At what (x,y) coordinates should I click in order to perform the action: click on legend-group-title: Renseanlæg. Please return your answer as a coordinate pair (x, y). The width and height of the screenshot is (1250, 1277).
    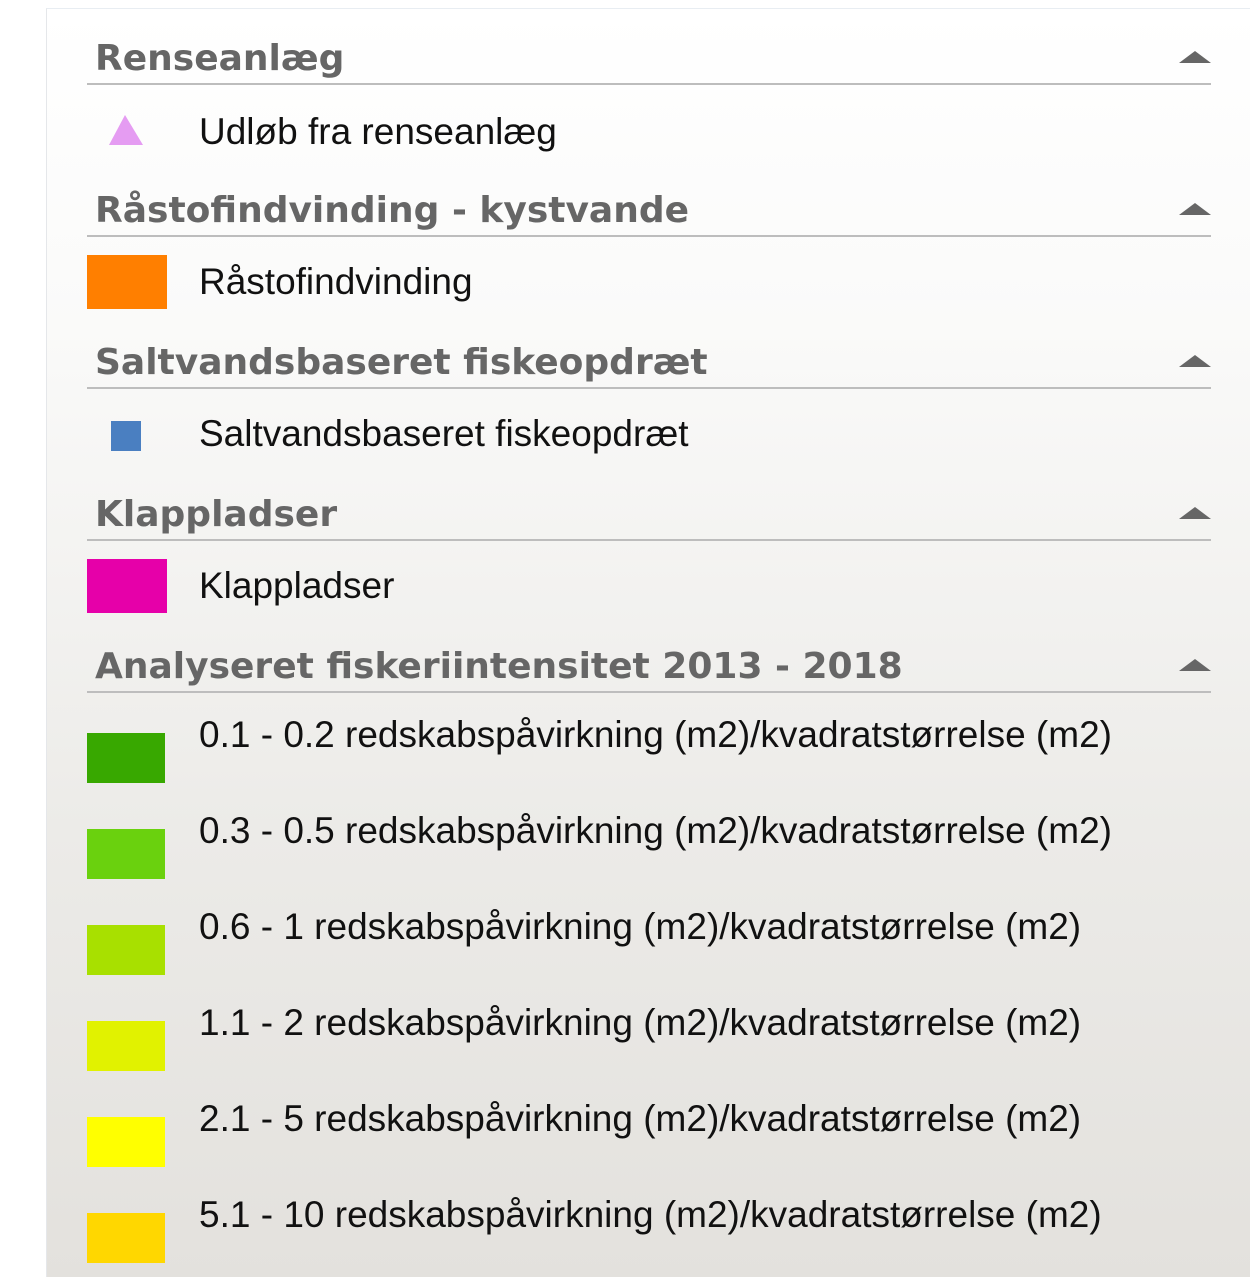
    Looking at the image, I should click on (220, 58).